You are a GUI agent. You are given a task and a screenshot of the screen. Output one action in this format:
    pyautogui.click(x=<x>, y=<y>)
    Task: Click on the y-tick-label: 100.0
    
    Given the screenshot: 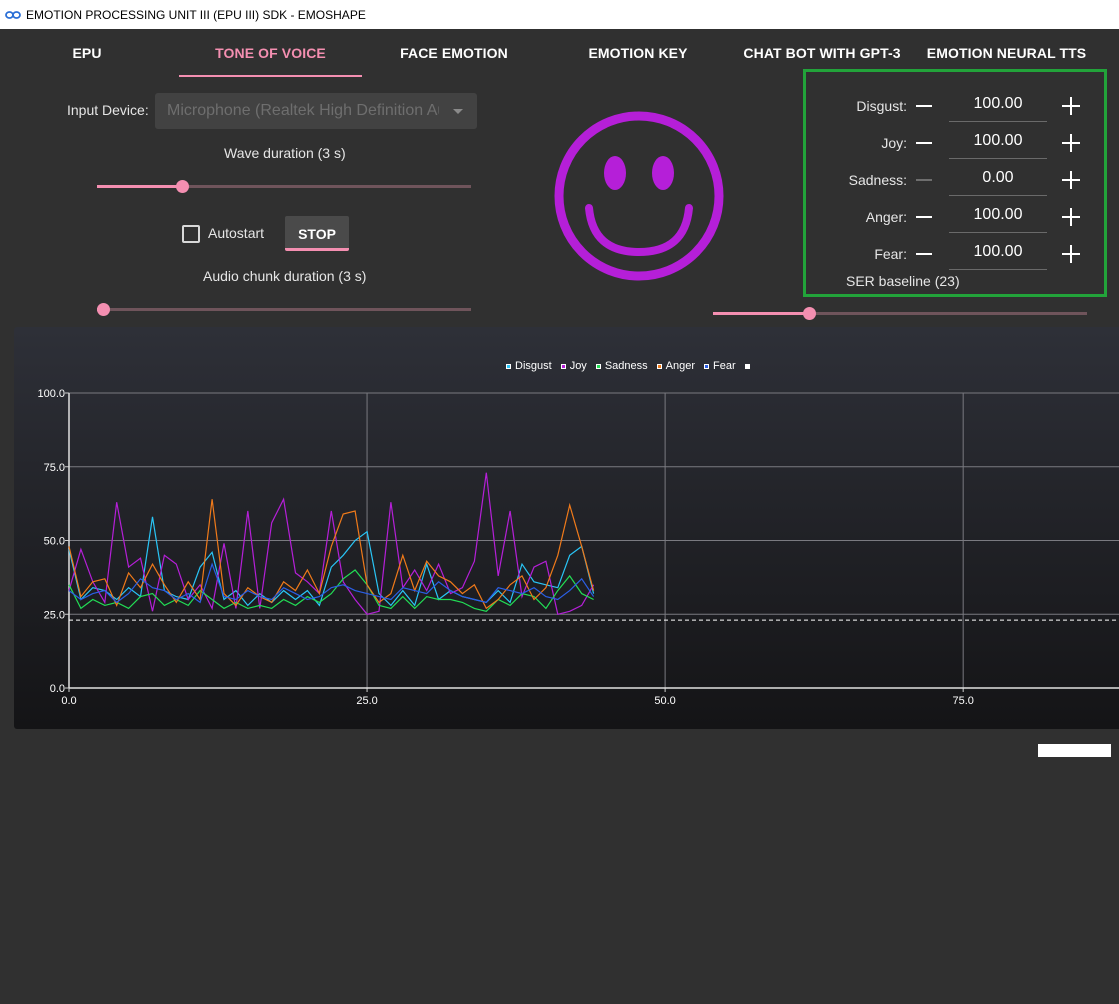 What is the action you would take?
    pyautogui.click(x=51, y=394)
    